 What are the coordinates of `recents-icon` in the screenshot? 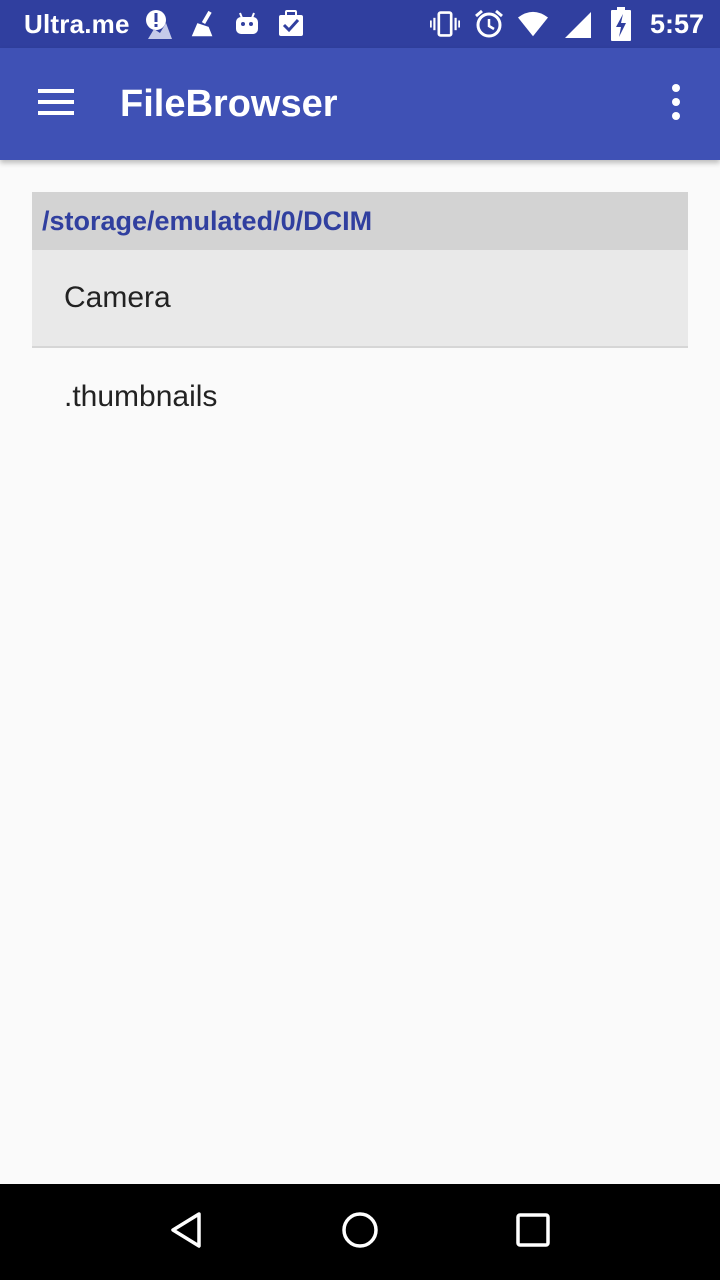 It's located at (533, 1232).